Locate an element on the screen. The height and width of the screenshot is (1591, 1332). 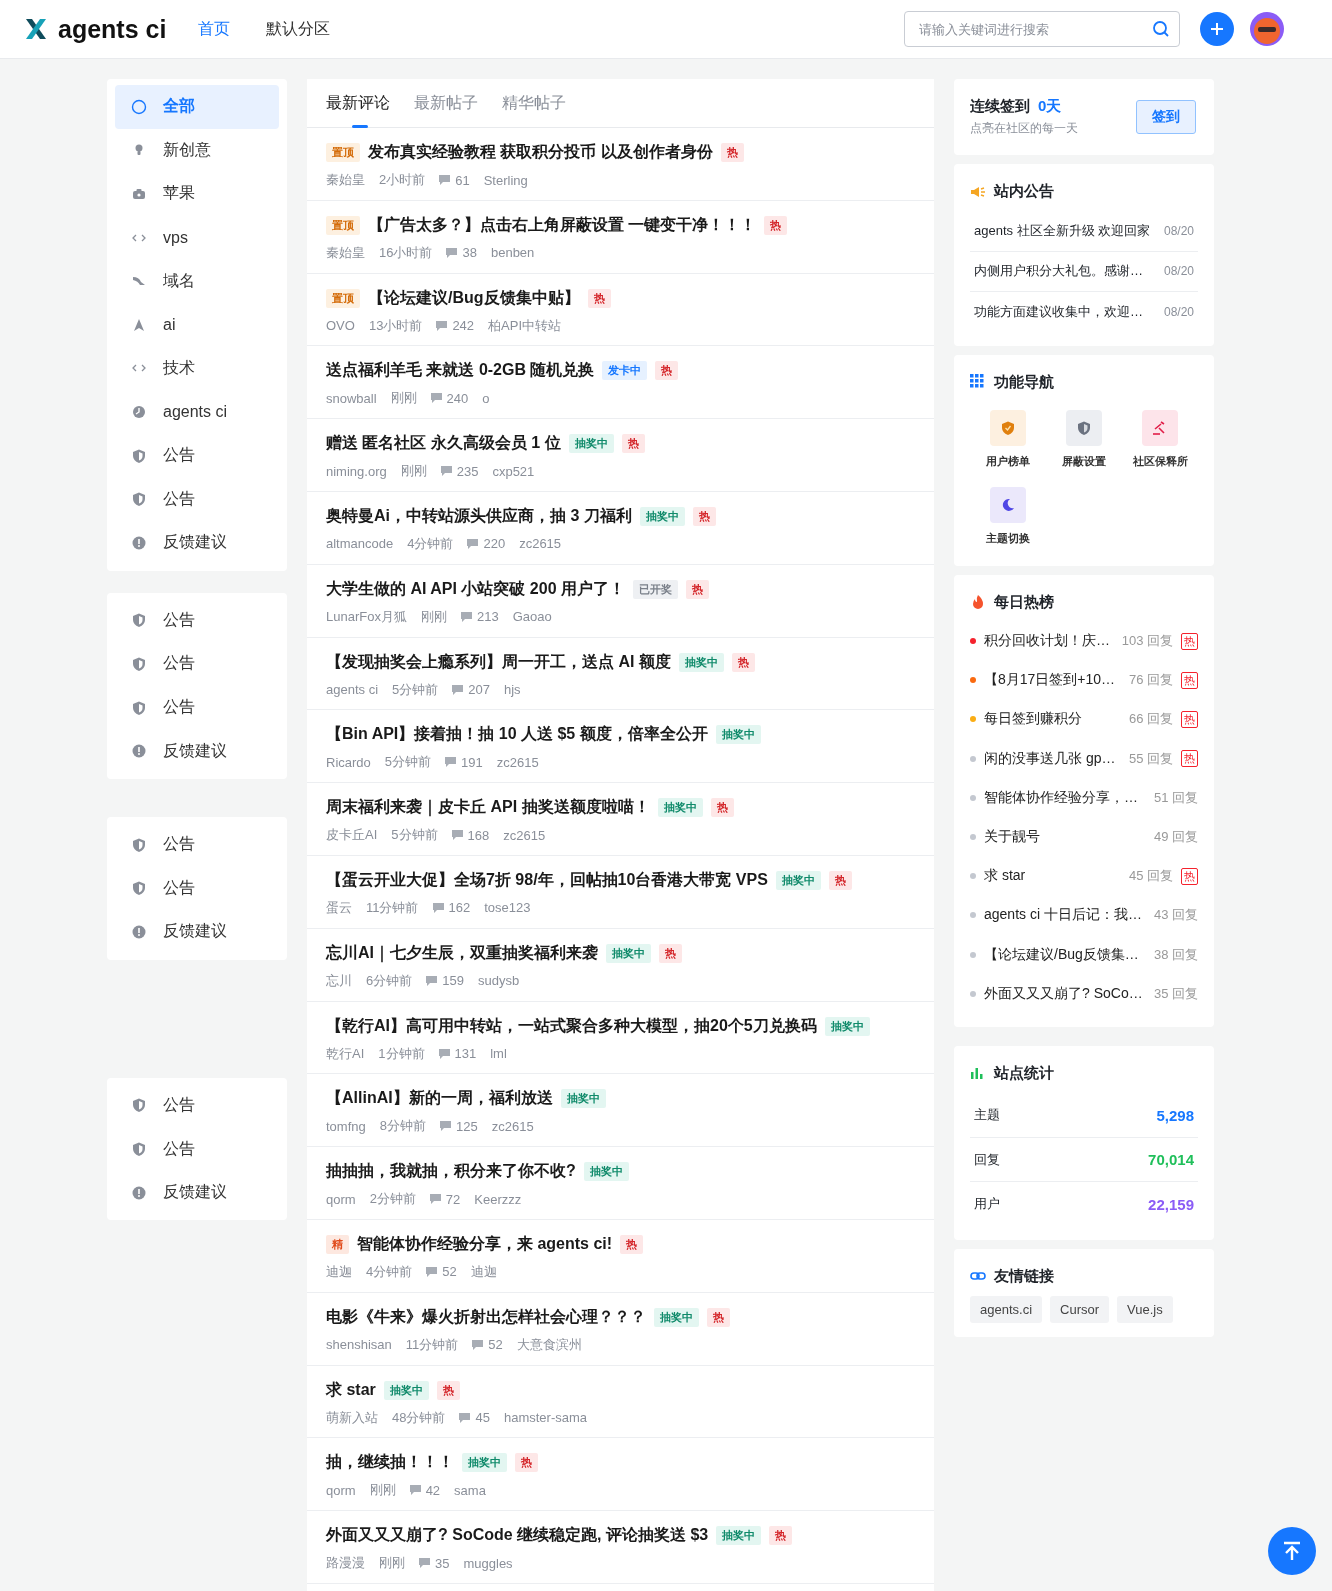
add-button is located at coordinates (1217, 29).